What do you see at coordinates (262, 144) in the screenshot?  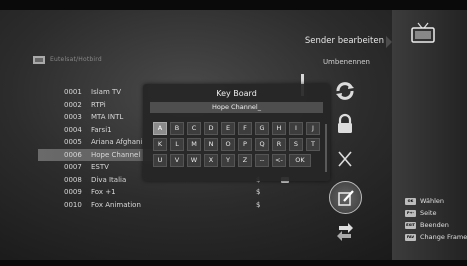 I see `key-q: Q` at bounding box center [262, 144].